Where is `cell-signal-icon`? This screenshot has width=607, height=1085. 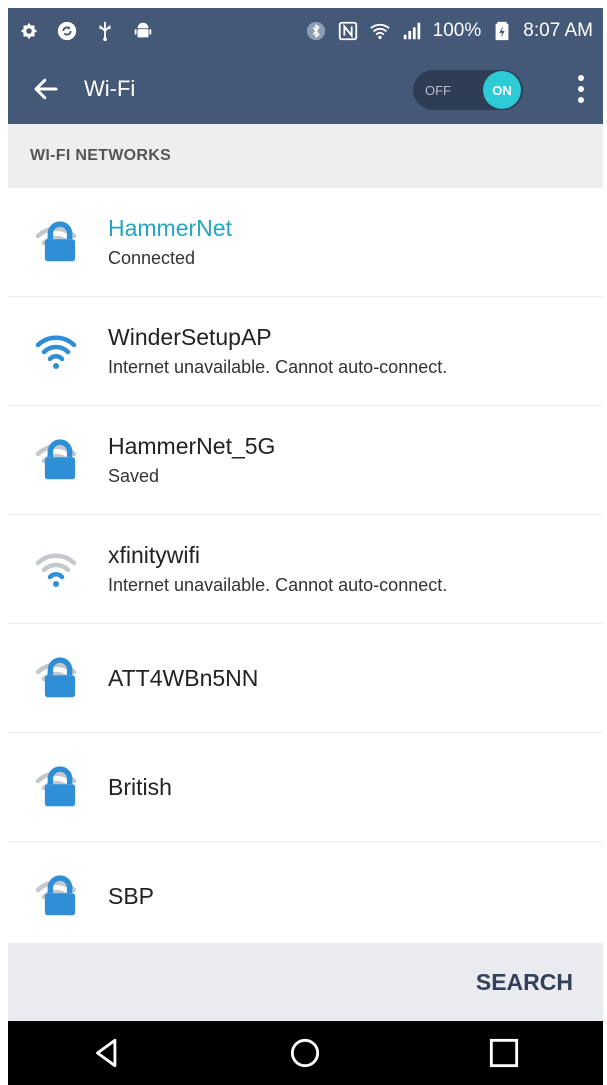
cell-signal-icon is located at coordinates (412, 31).